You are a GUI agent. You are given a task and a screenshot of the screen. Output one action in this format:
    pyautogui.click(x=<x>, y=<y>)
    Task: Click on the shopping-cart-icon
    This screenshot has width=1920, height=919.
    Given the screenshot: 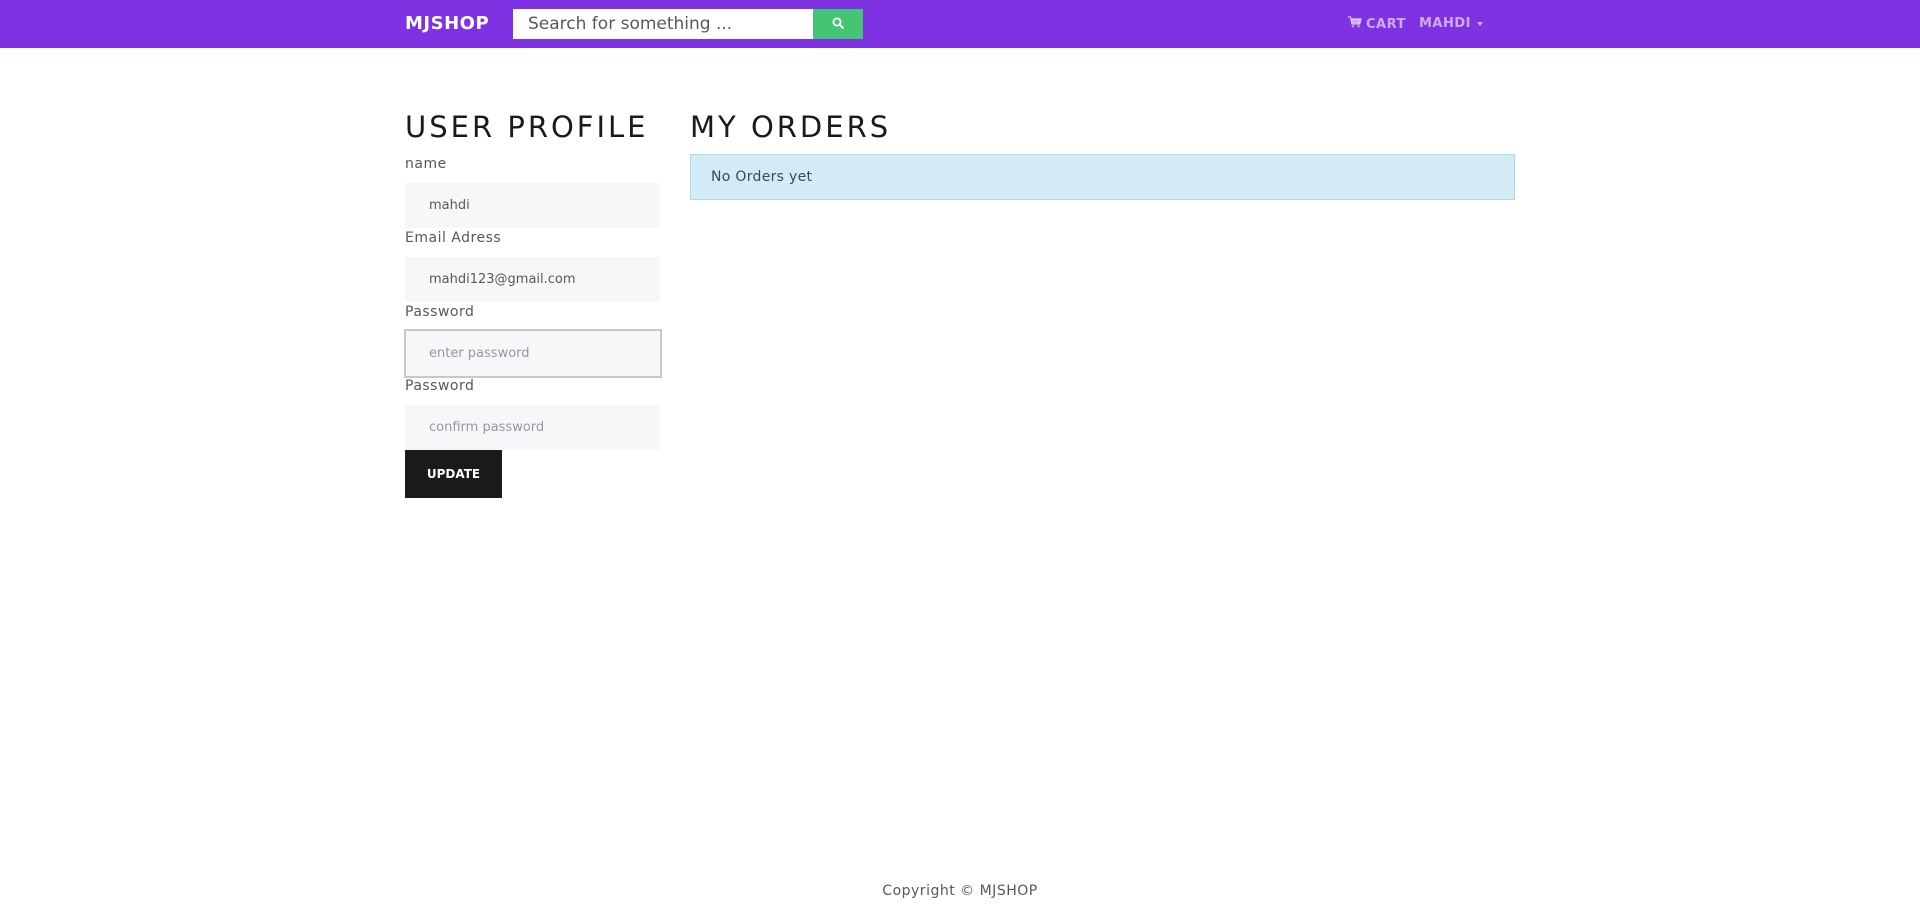 What is the action you would take?
    pyautogui.click(x=1355, y=24)
    